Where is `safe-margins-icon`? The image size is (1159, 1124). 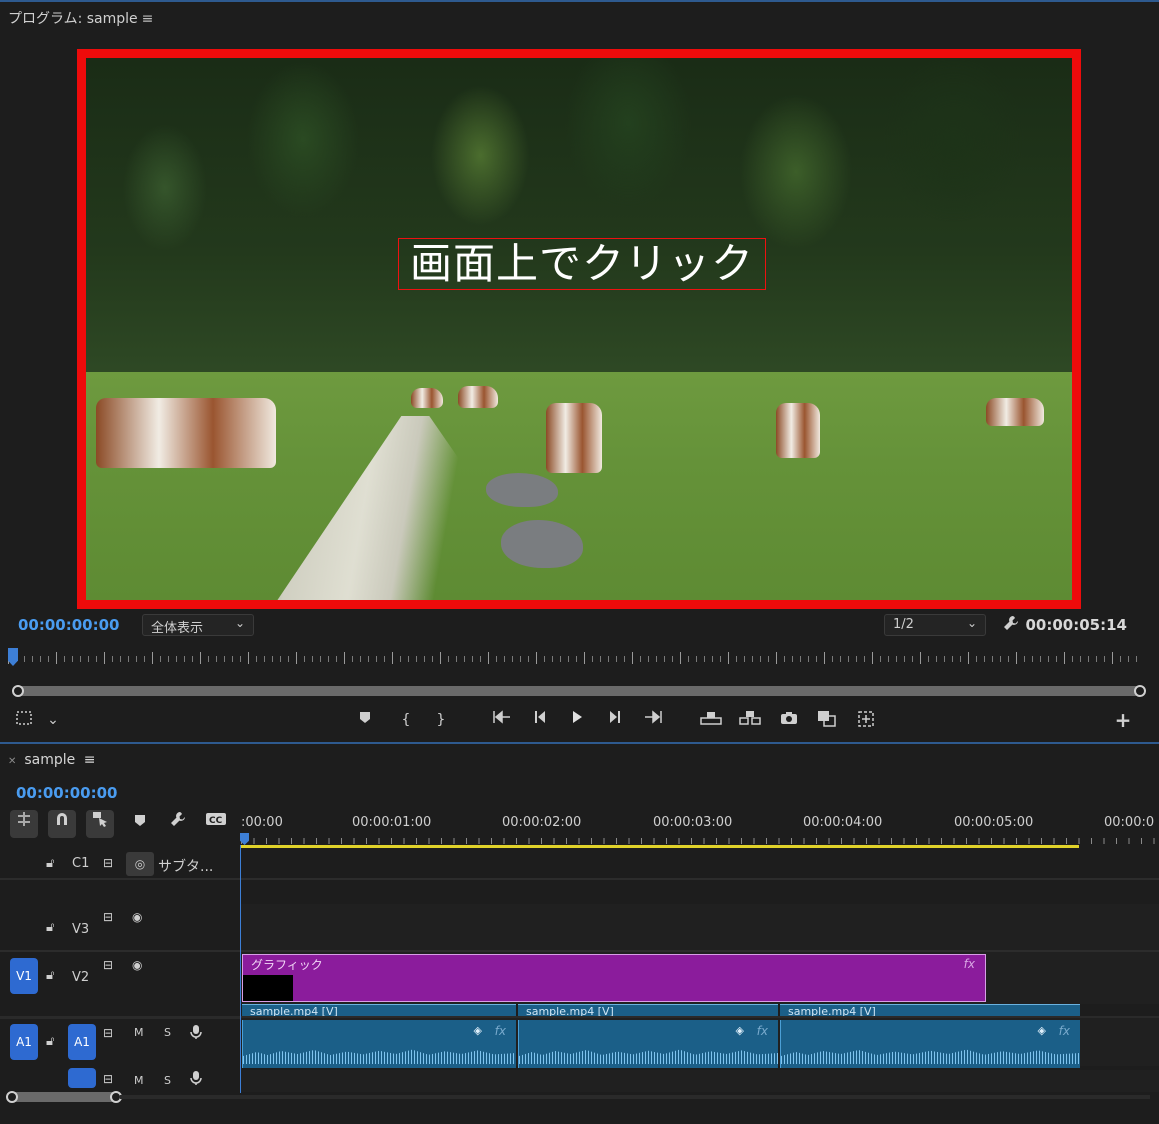
safe-margins-icon is located at coordinates (24, 720).